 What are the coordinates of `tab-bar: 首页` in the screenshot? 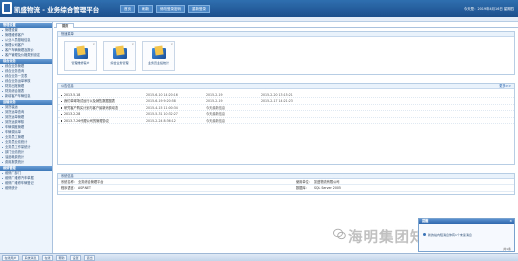 It's located at (286, 25).